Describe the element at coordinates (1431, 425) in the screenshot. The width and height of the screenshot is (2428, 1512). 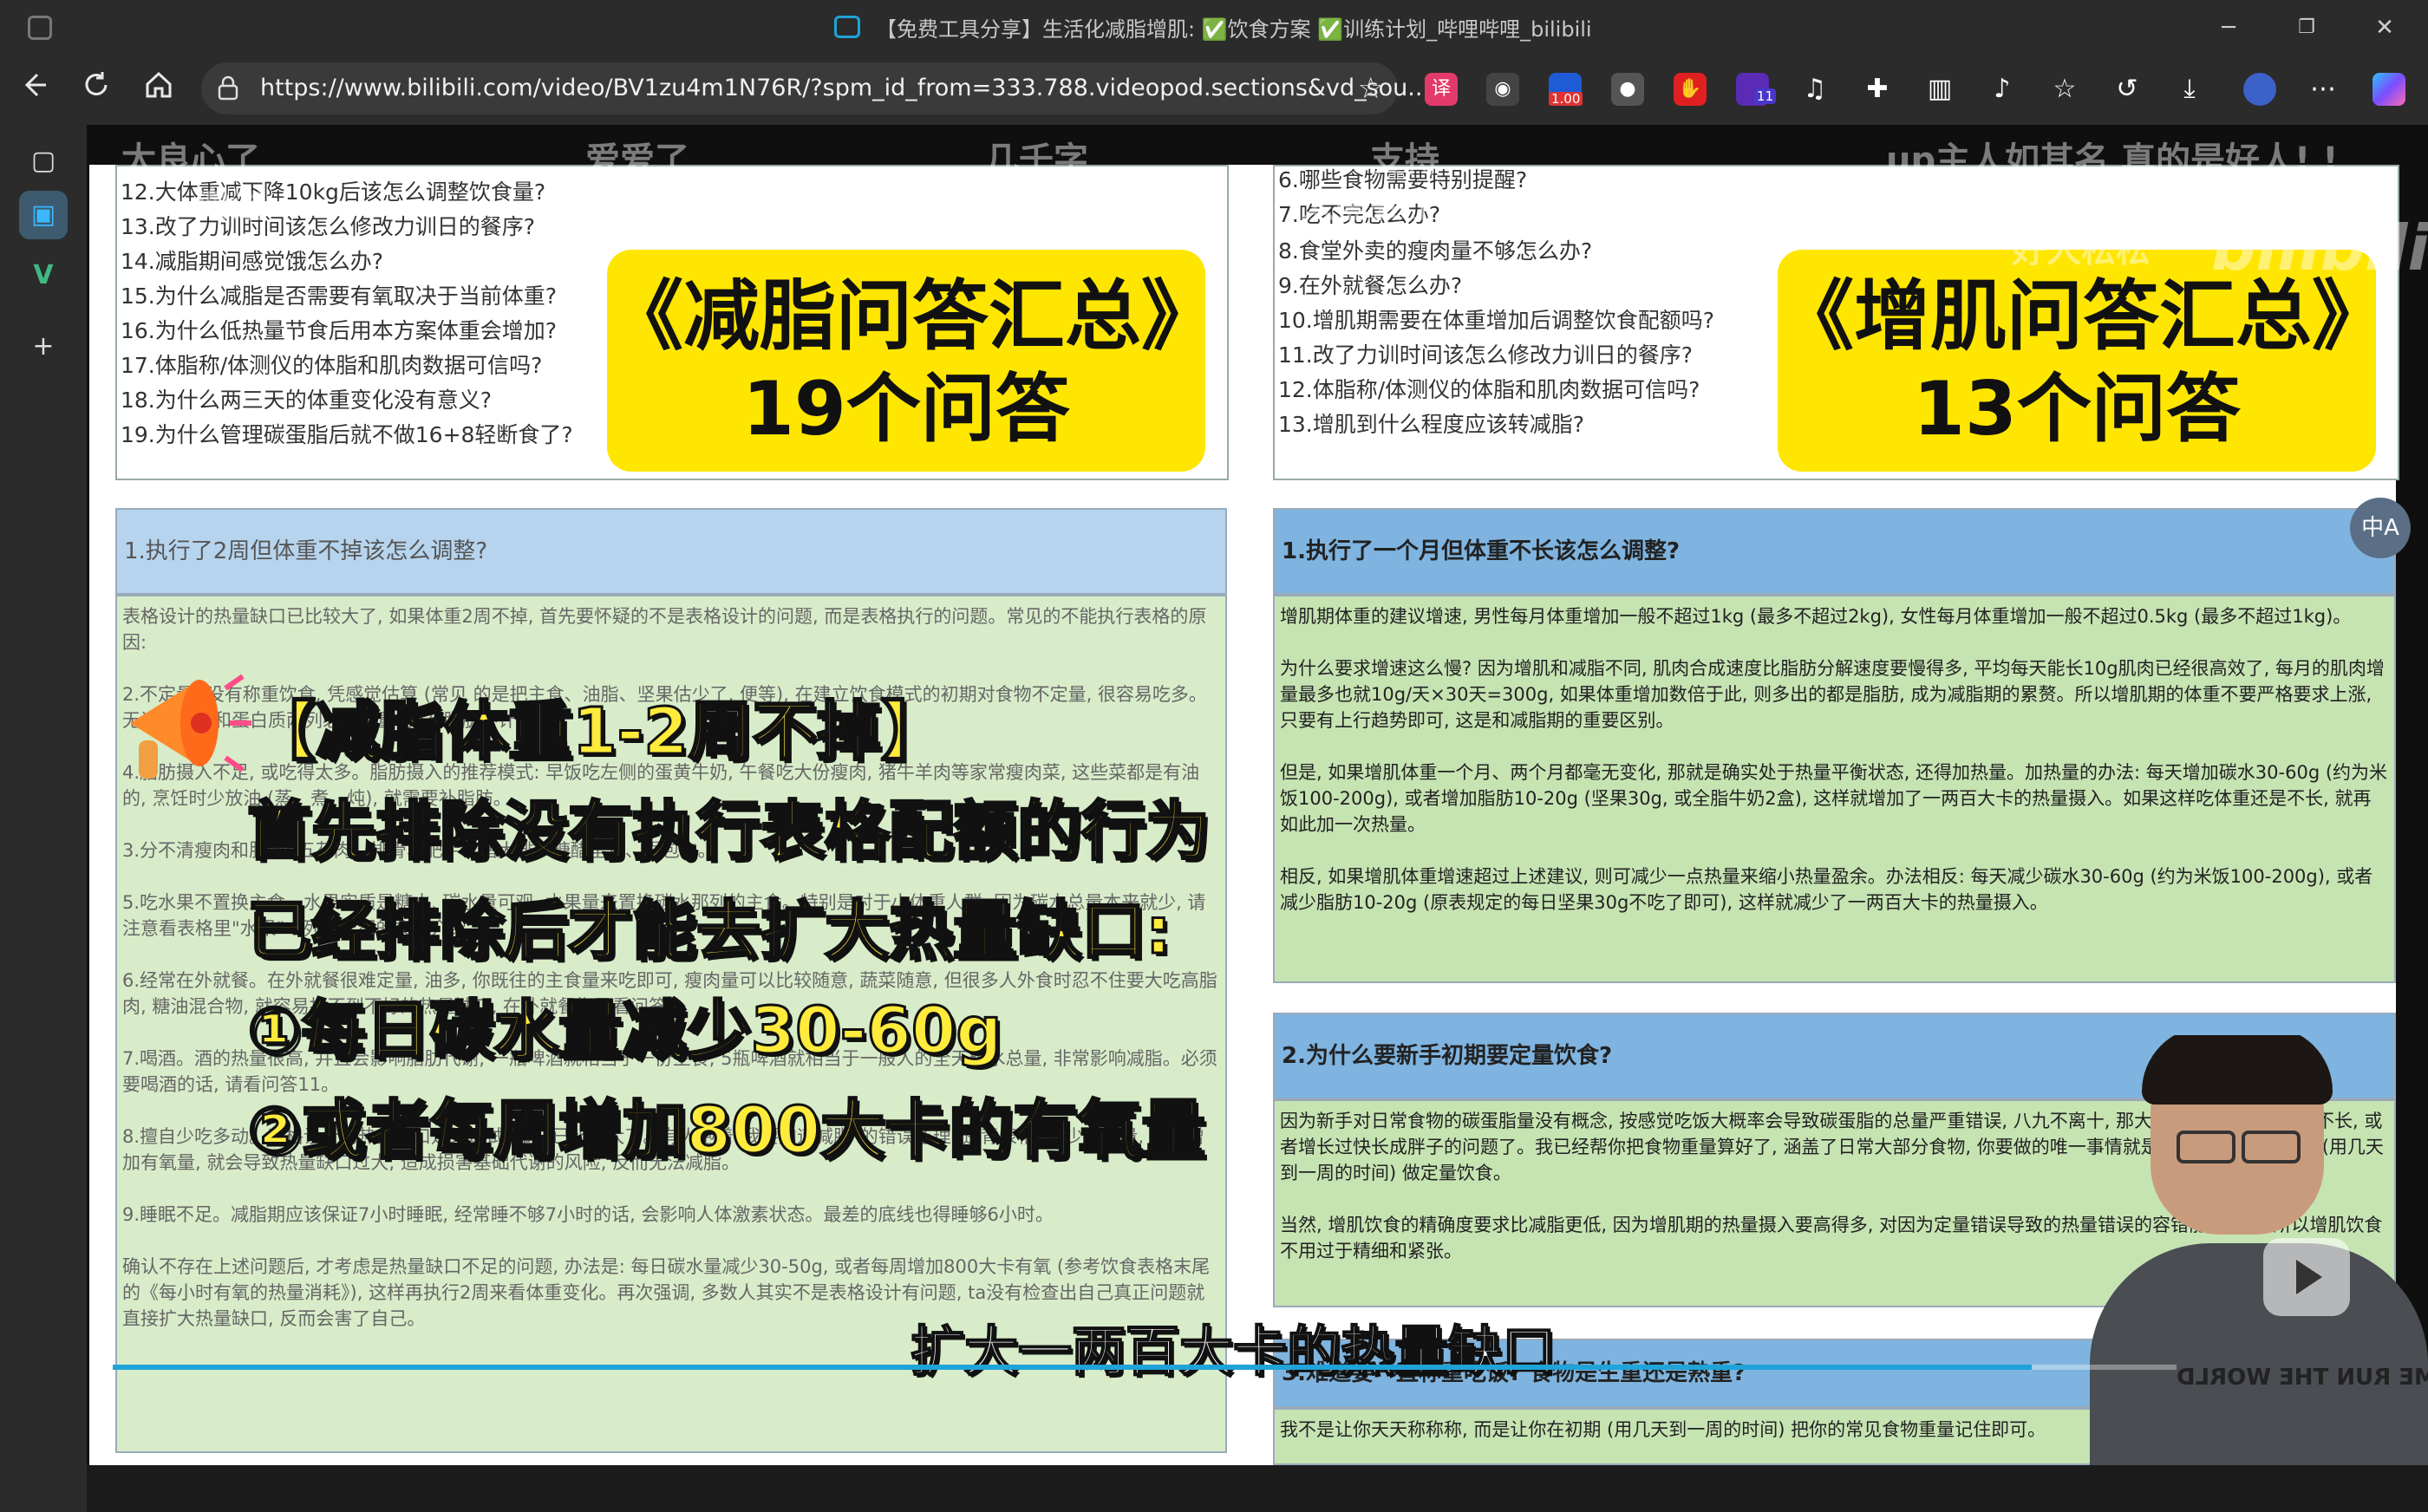
I see `list-item: 13.增肌到什么程度应该转减脂?` at that location.